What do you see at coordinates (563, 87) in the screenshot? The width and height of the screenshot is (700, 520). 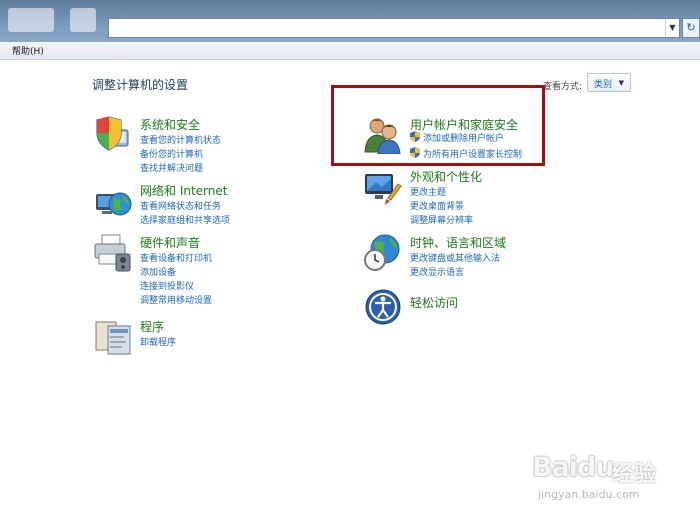 I see `view-by-label: 查看方式:` at bounding box center [563, 87].